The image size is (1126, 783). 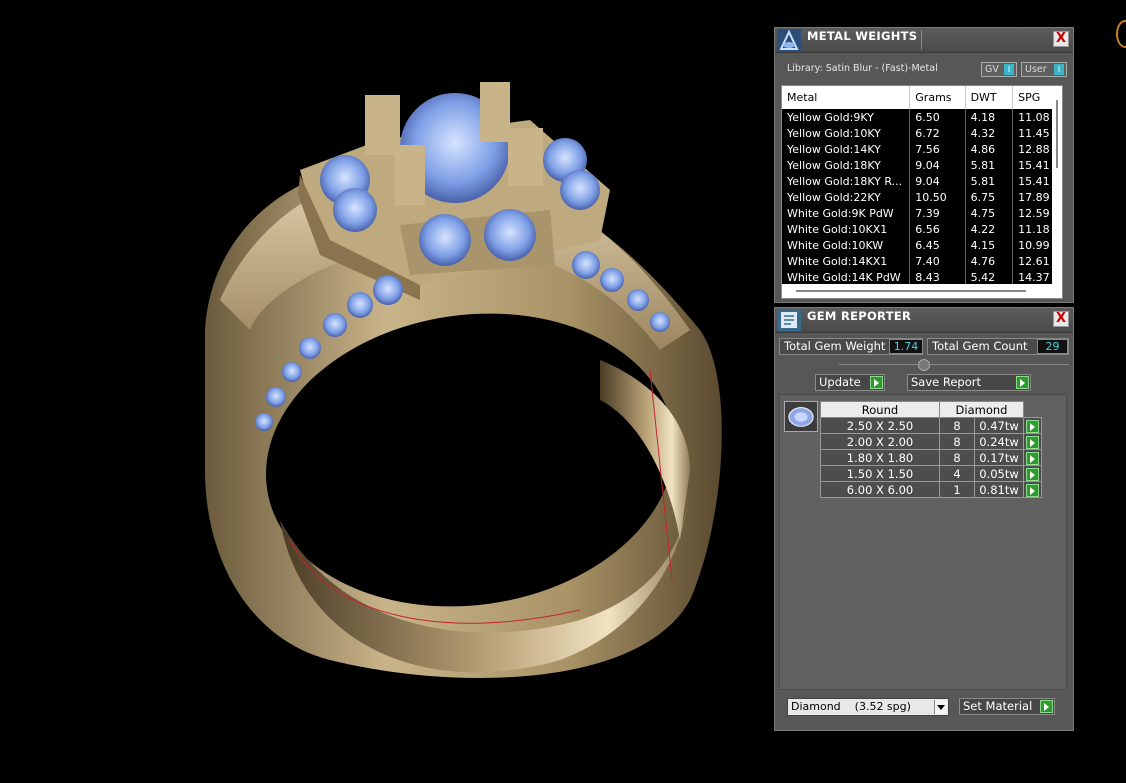 I want to click on table-row: Yellow Gold:22KY 10.50 6.75 17.89, so click(x=922, y=197).